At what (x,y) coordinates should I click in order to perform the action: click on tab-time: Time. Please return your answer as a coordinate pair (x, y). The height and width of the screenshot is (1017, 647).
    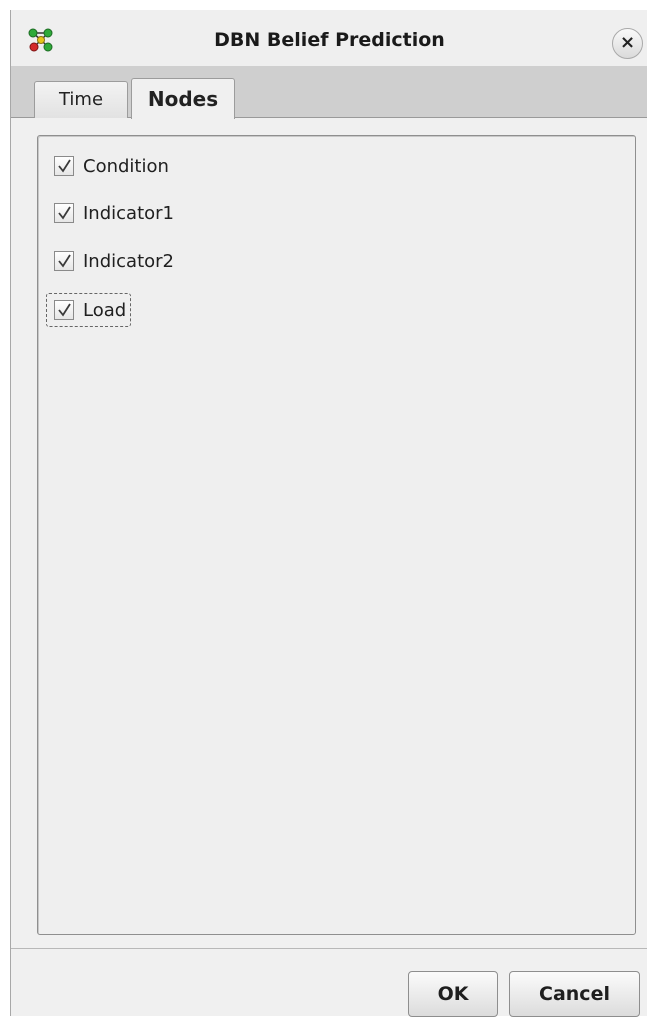
    Looking at the image, I should click on (81, 99).